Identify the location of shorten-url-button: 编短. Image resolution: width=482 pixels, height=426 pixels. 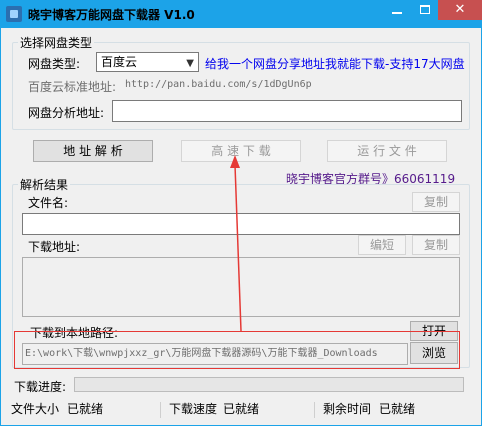
(382, 245).